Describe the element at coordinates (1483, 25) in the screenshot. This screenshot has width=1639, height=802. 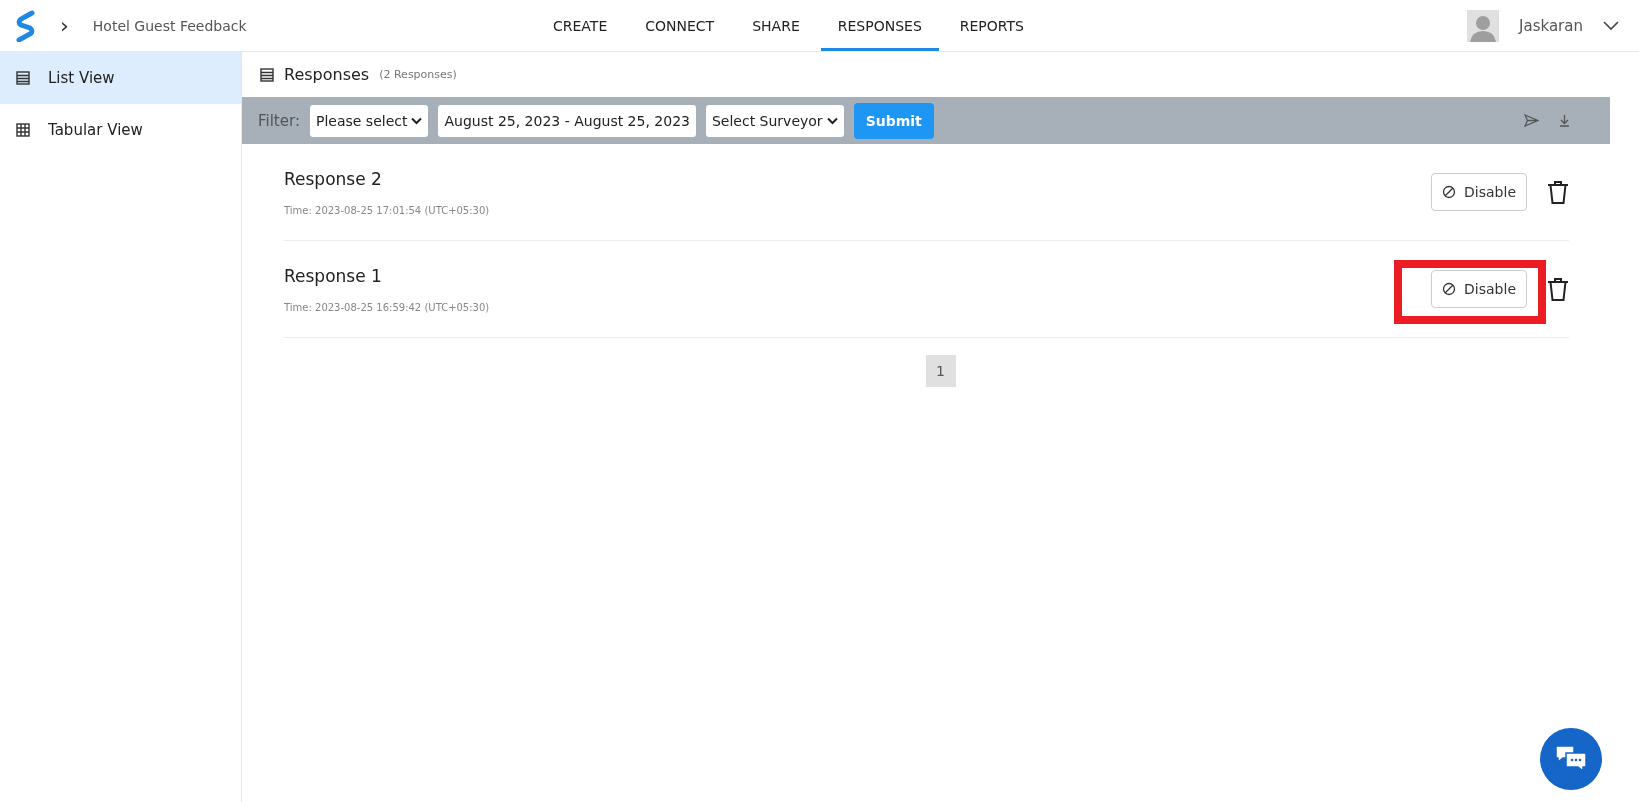
I see `avatar-icon` at that location.